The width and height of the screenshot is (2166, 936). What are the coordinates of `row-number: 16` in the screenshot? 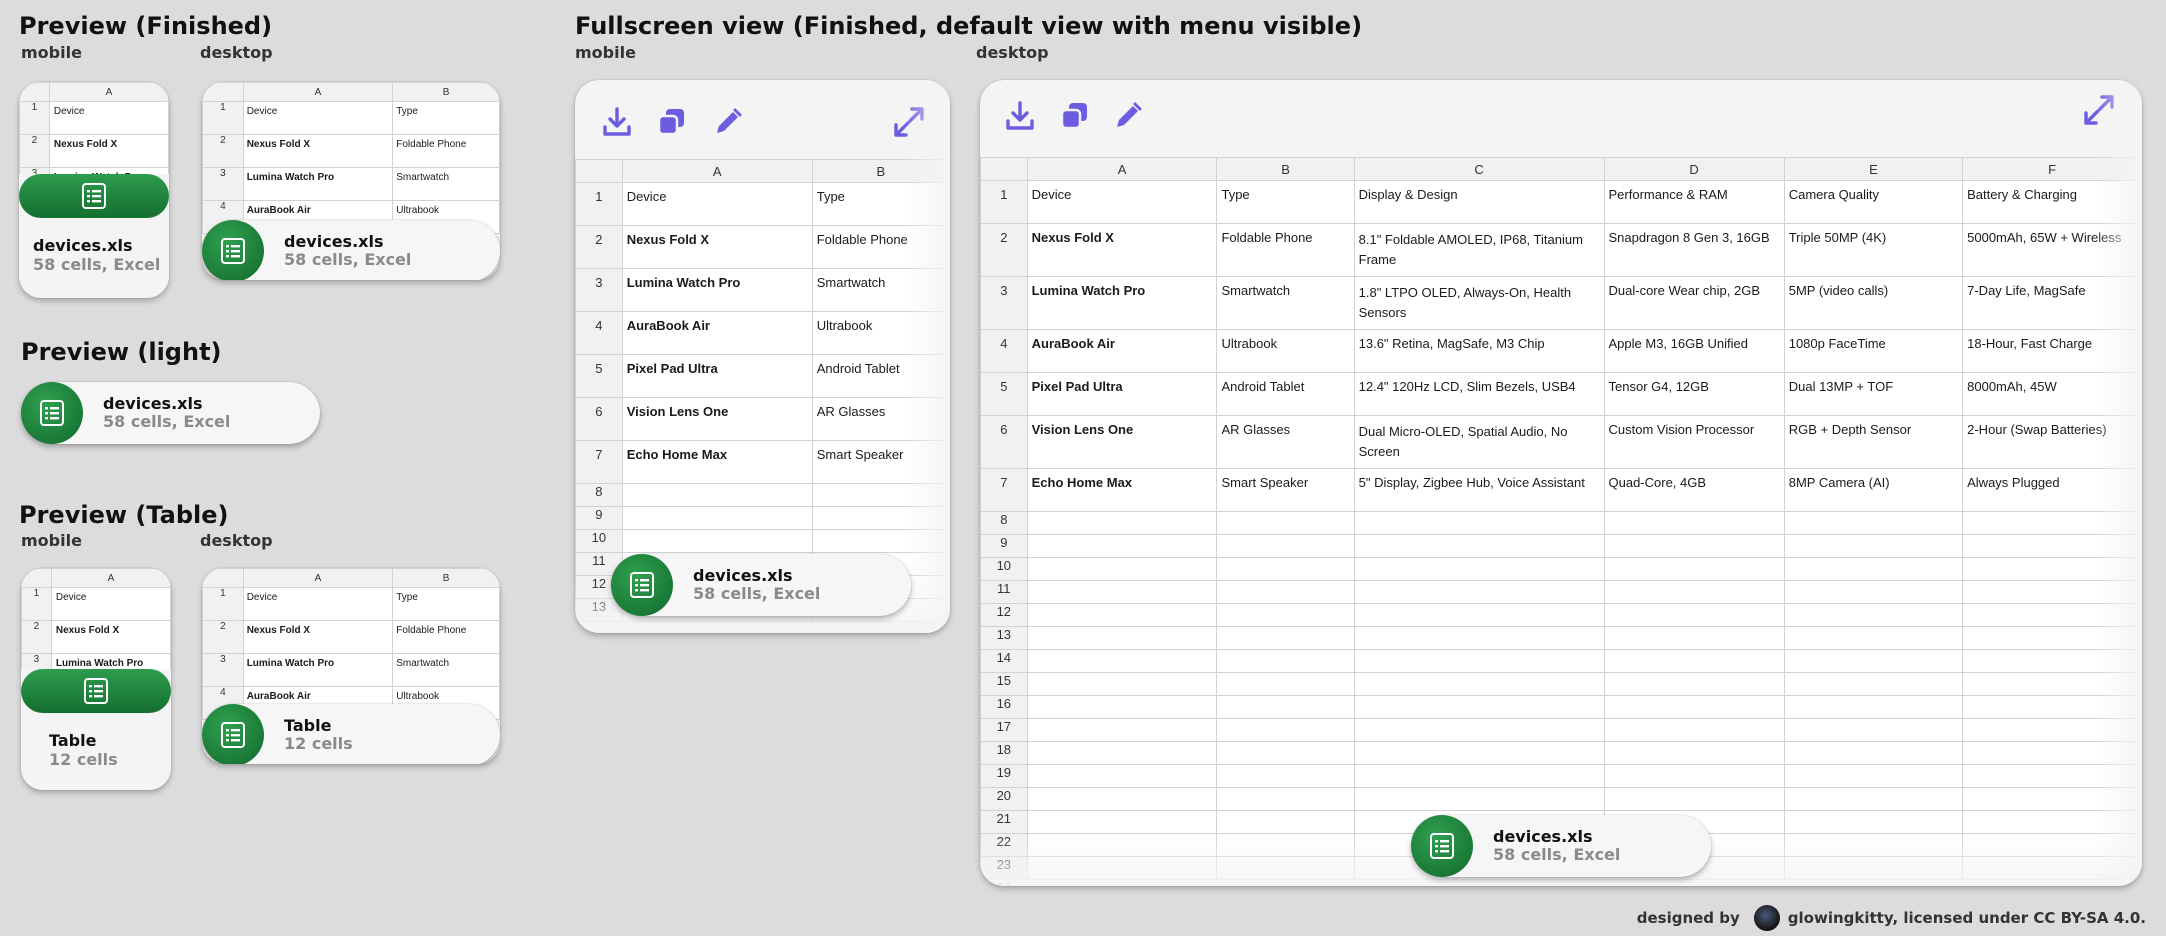 It's located at (1004, 707).